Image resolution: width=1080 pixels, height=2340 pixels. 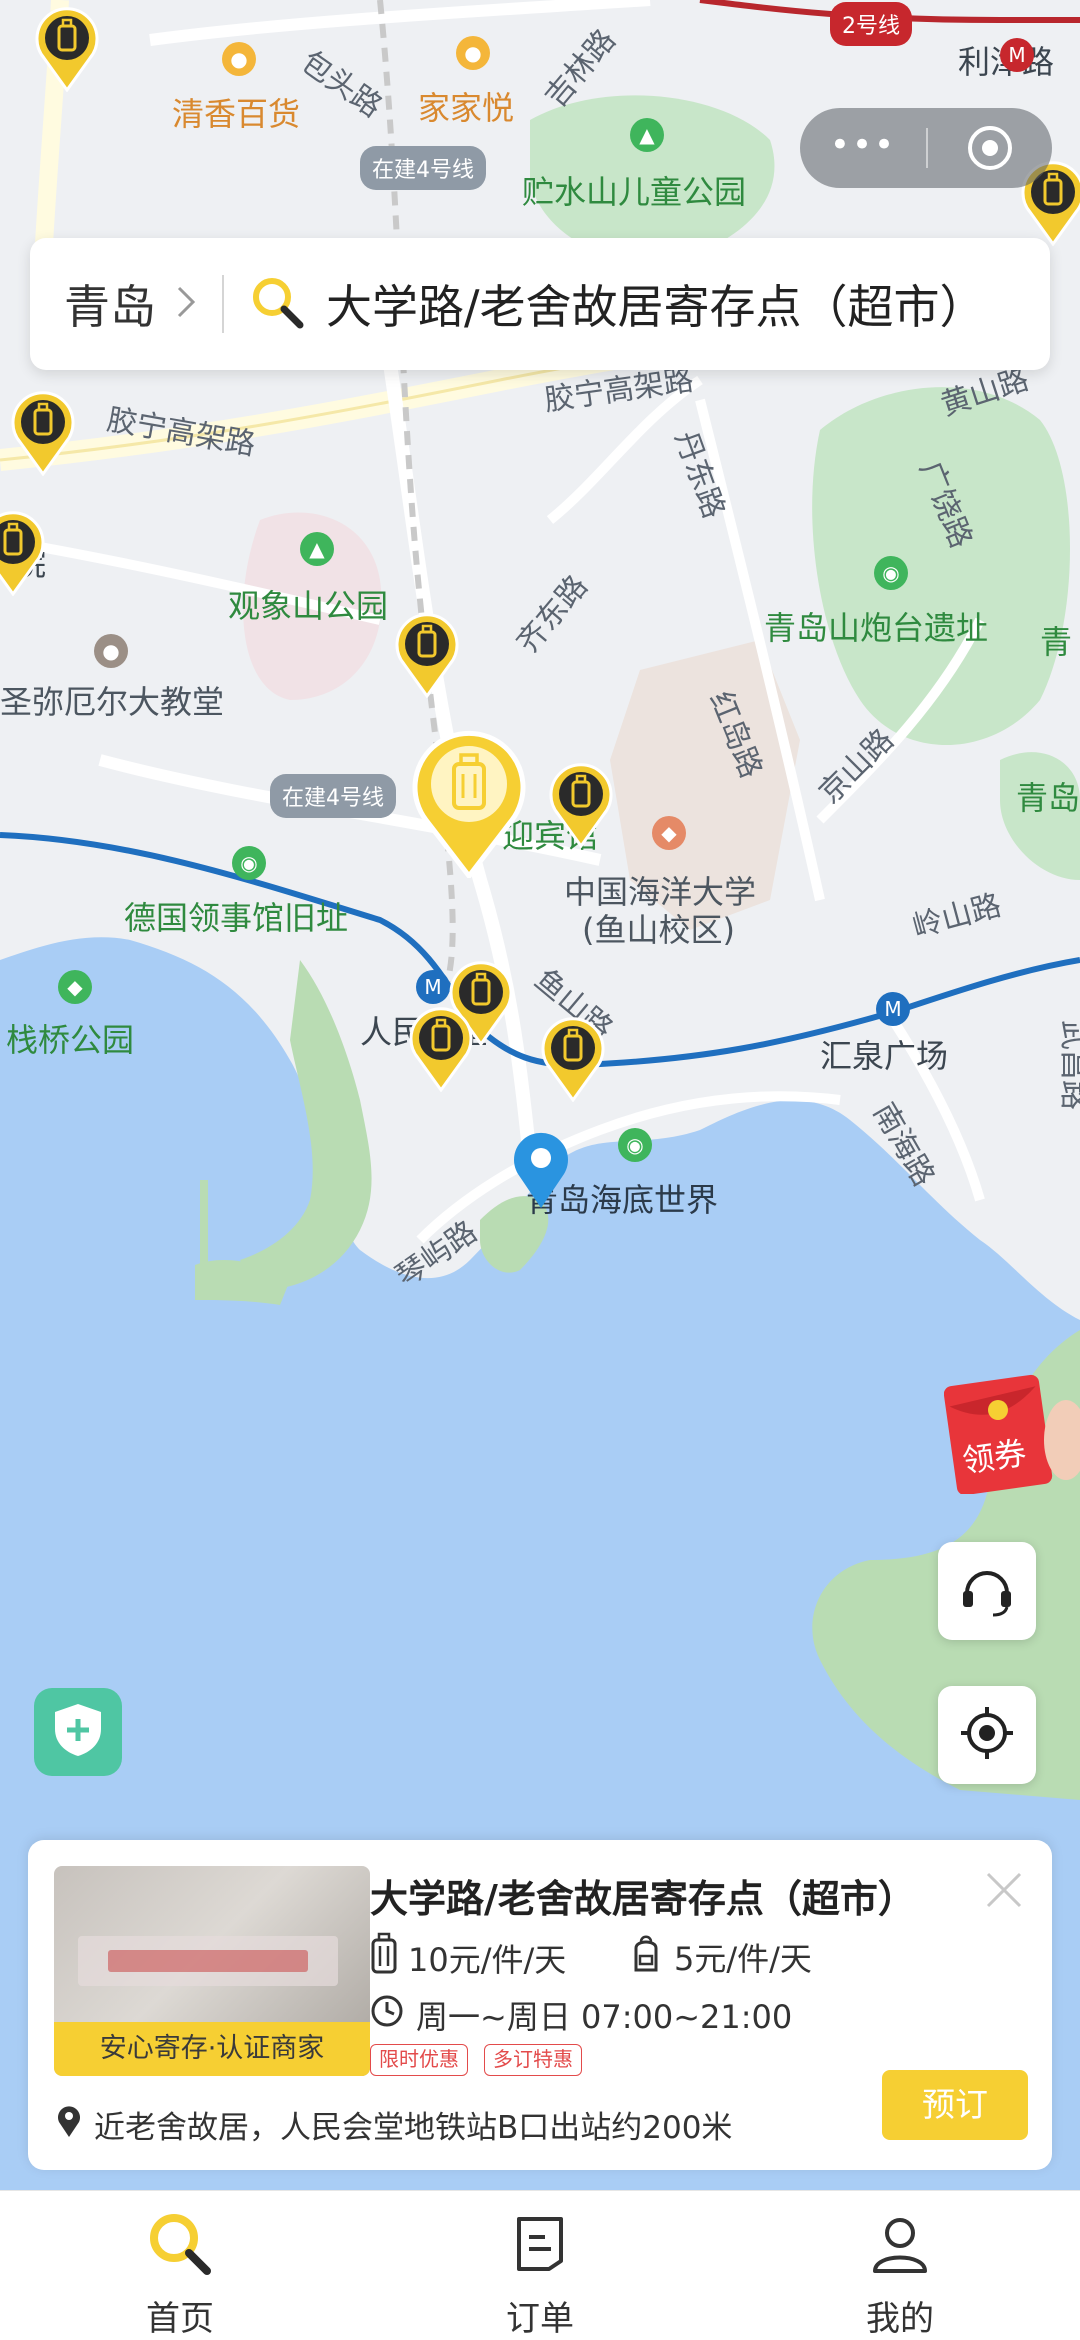 I want to click on bag-price: 5元/件/天, so click(x=721, y=1957).